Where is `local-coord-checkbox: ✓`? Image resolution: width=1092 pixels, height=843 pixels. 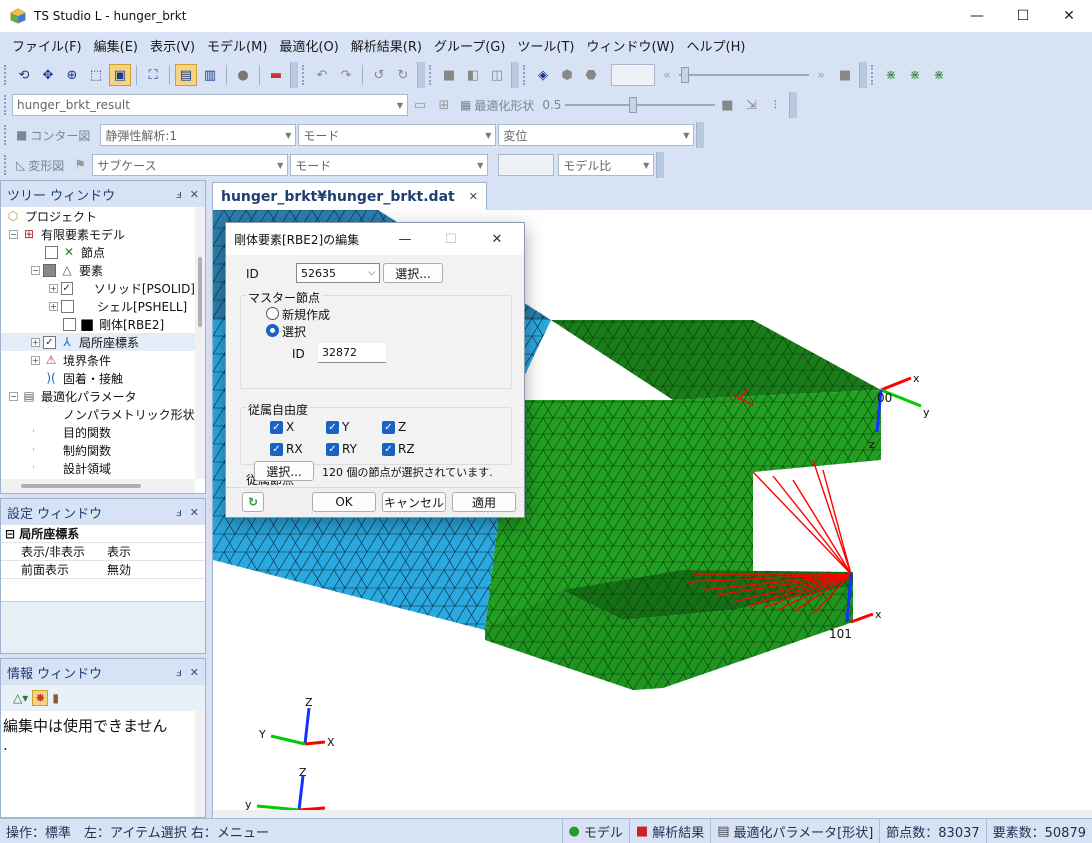 local-coord-checkbox: ✓ is located at coordinates (49, 342).